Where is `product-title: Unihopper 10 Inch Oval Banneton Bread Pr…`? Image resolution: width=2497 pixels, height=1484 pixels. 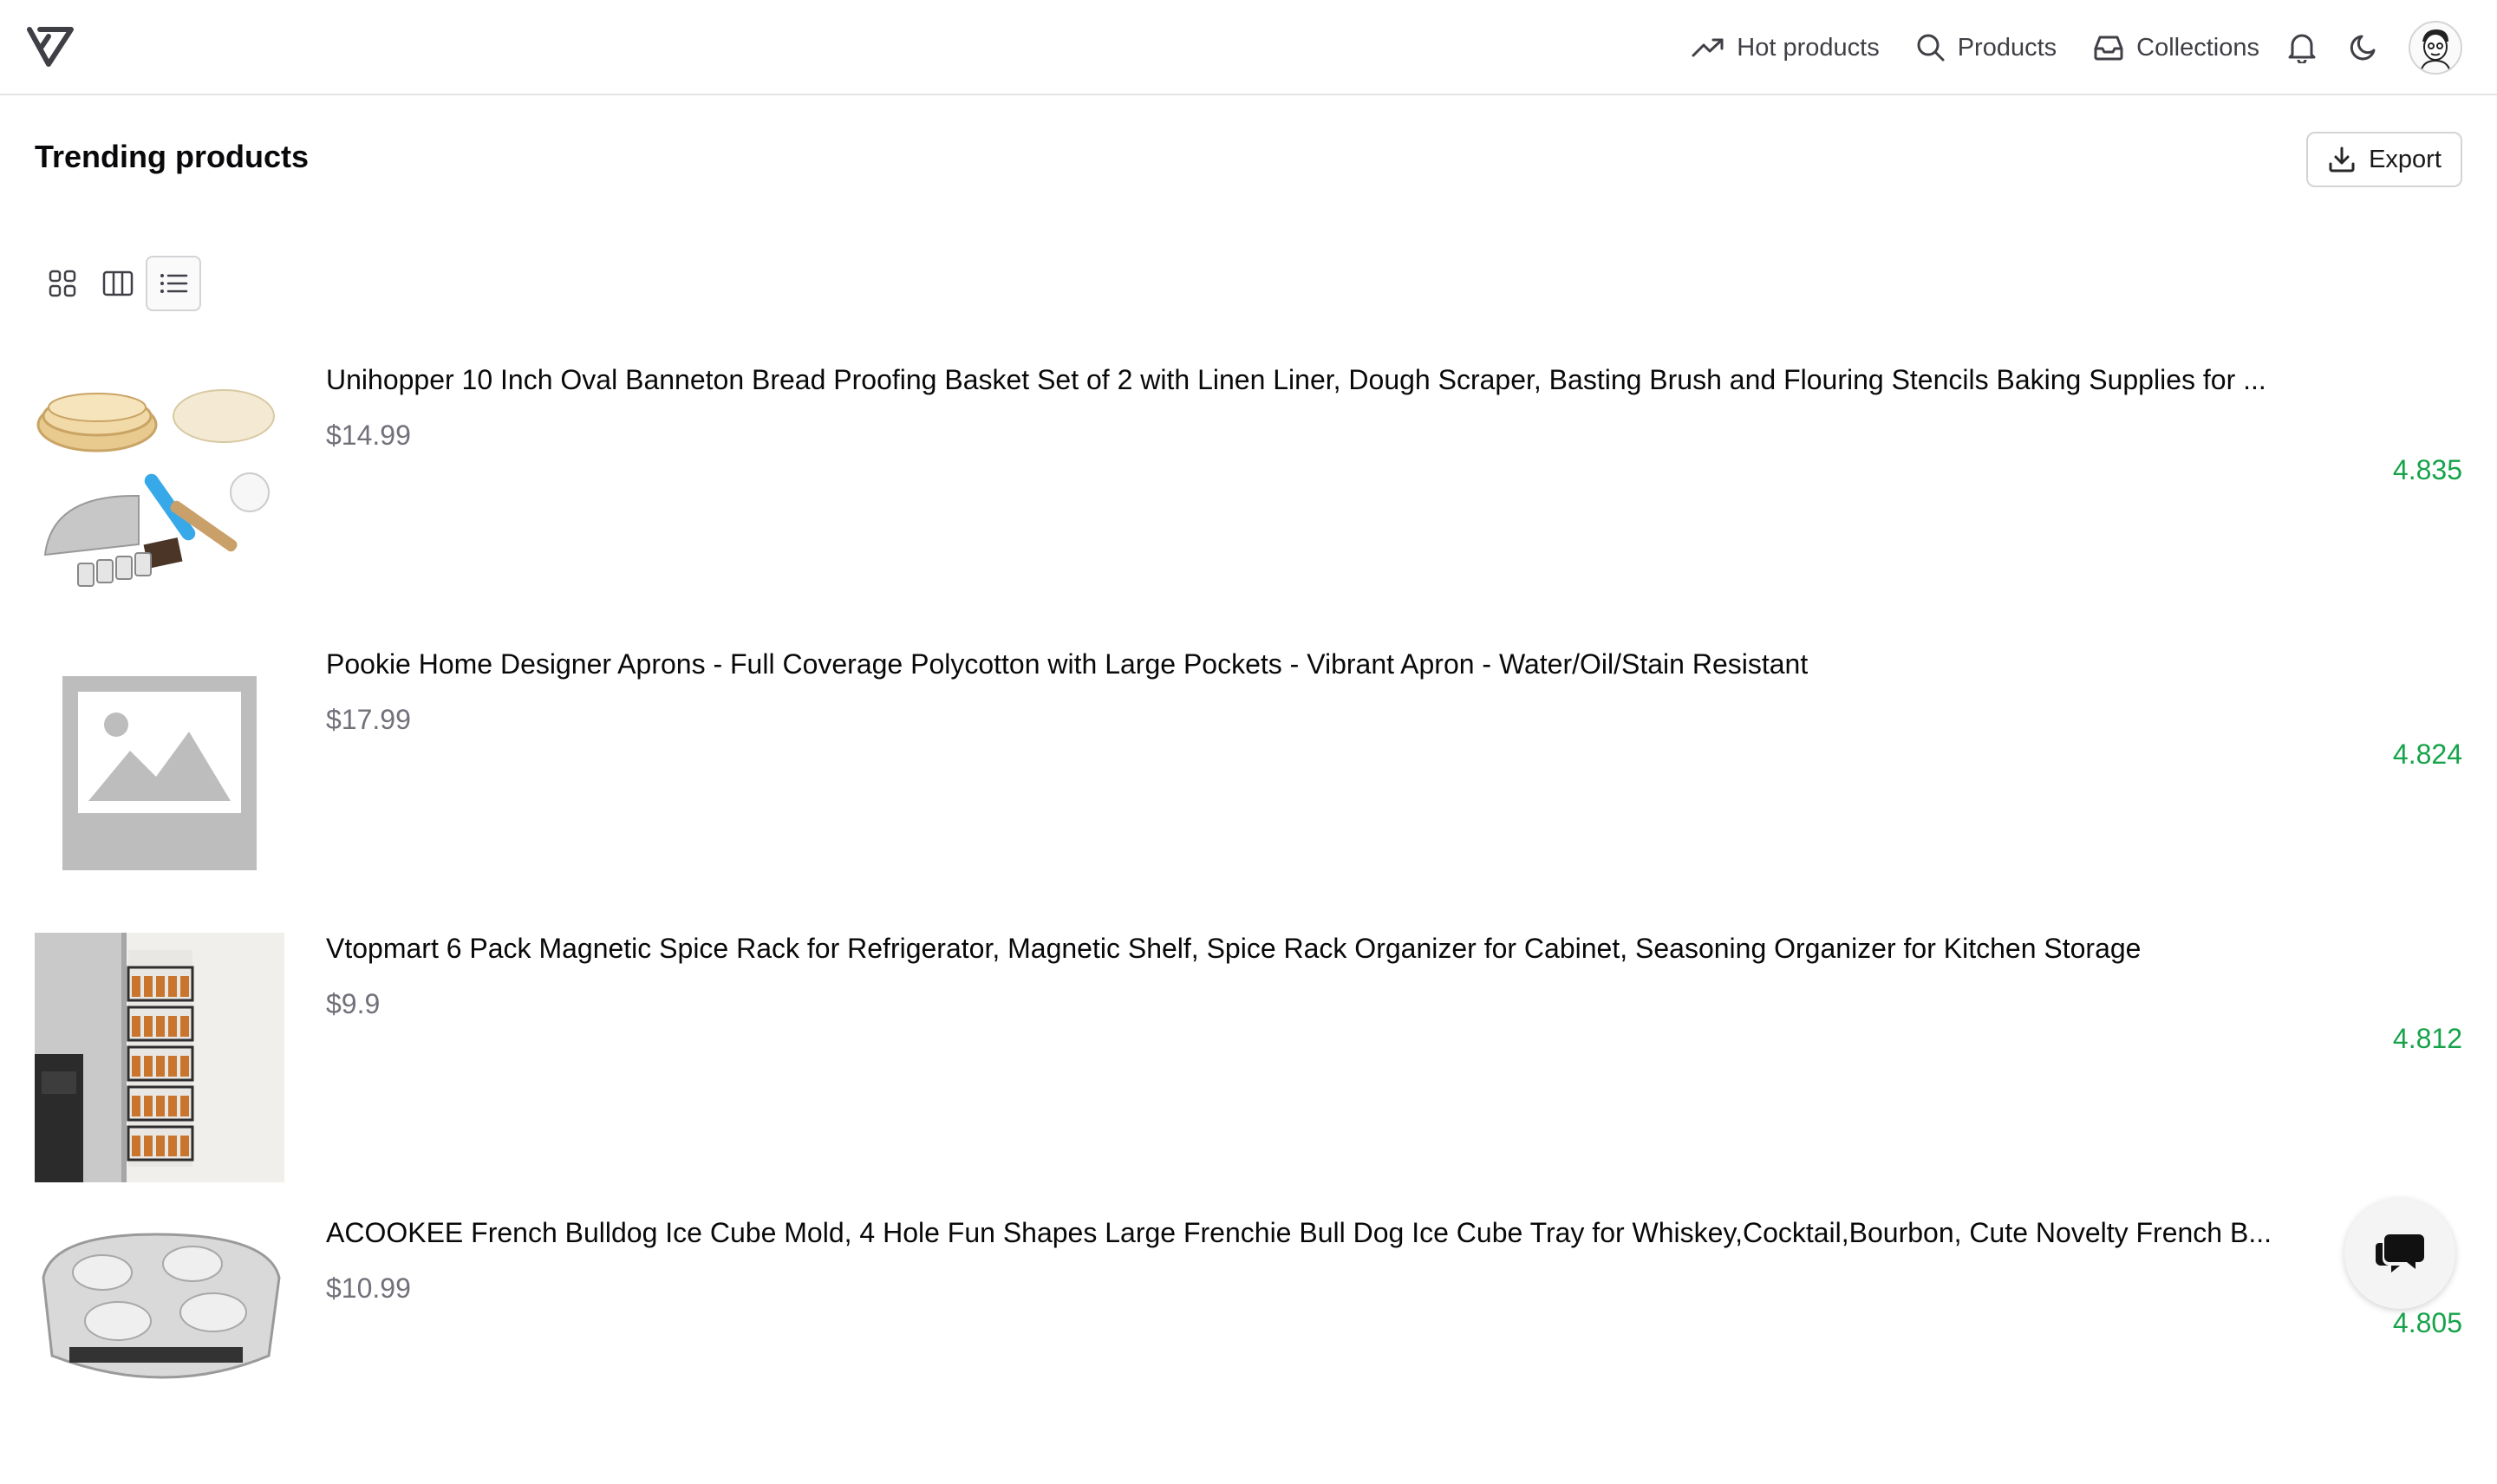 product-title: Unihopper 10 Inch Oval Banneton Bread Pr… is located at coordinates (1357, 380).